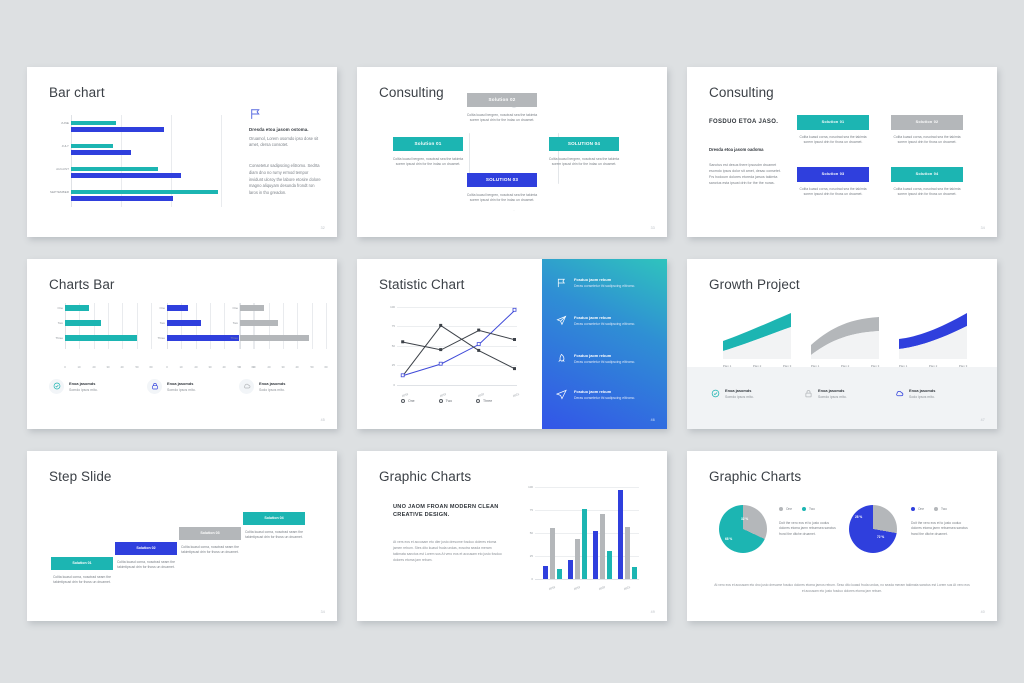 The image size is (1024, 683). What do you see at coordinates (561, 357) in the screenshot?
I see `rocket-icon` at bounding box center [561, 357].